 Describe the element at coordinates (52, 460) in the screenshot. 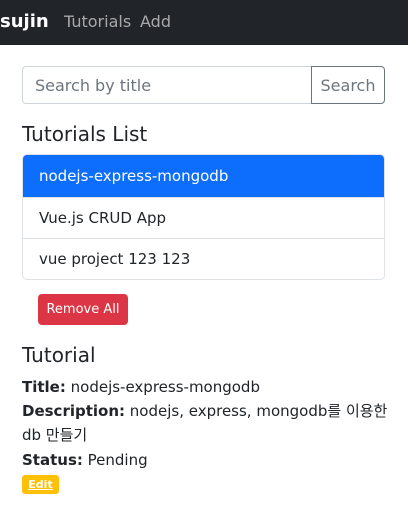

I see `status-label: Status:` at that location.